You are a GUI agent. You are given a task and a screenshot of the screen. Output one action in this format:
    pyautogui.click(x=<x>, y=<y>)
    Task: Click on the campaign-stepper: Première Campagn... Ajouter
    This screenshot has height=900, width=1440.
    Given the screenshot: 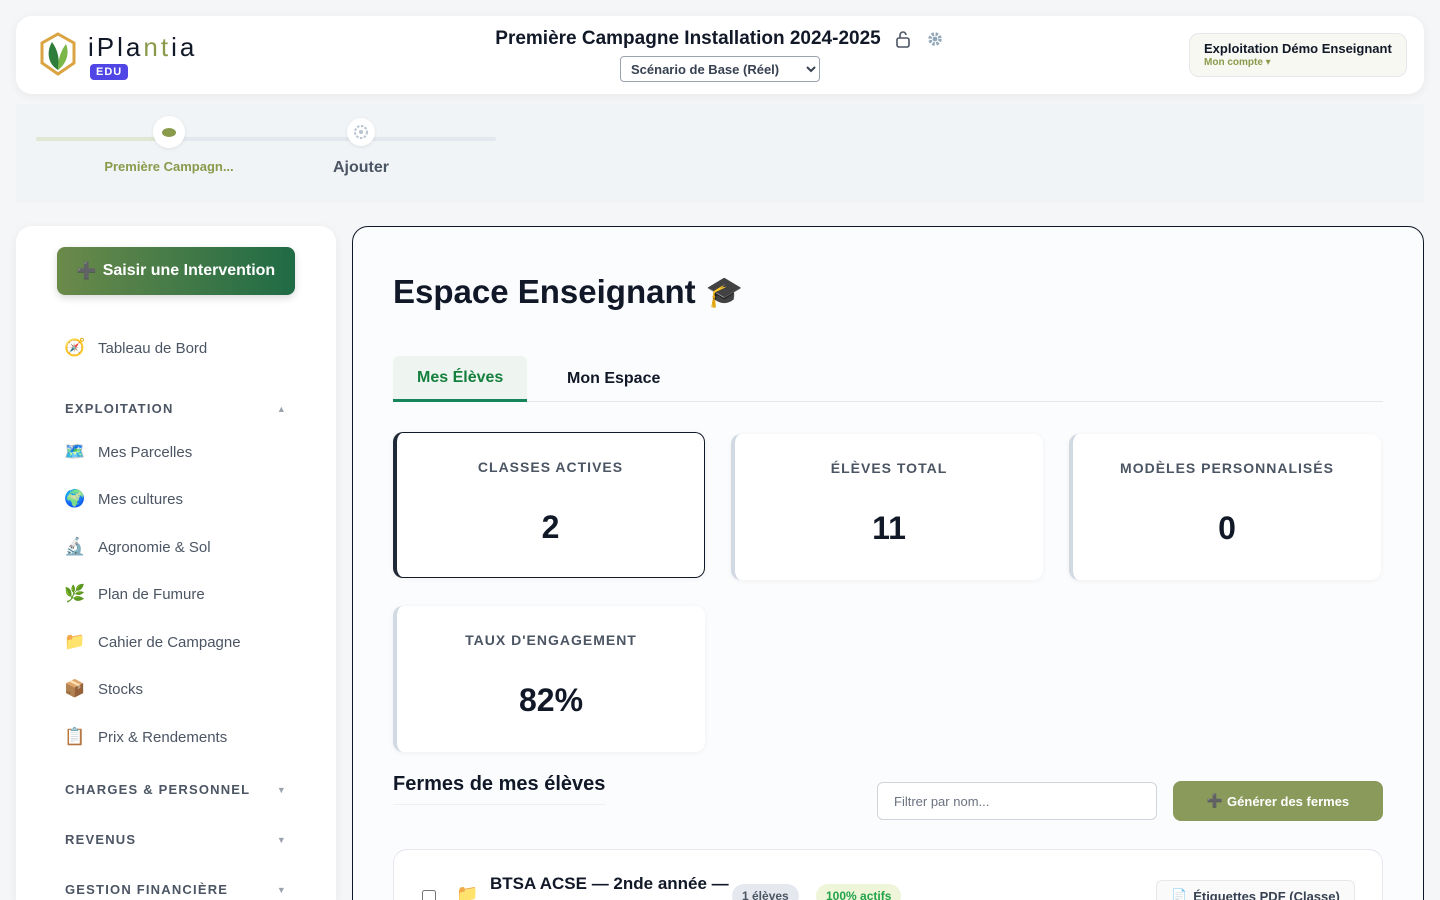 What is the action you would take?
    pyautogui.click(x=720, y=153)
    